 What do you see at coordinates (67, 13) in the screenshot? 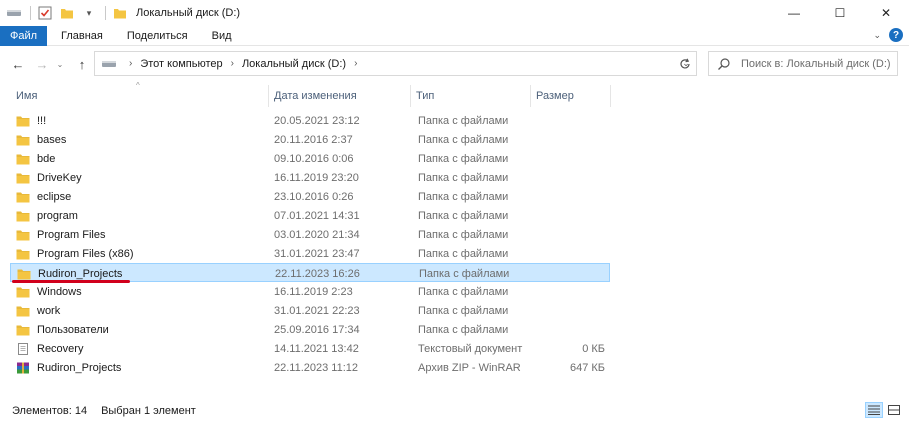
I see `new-folder-icon` at bounding box center [67, 13].